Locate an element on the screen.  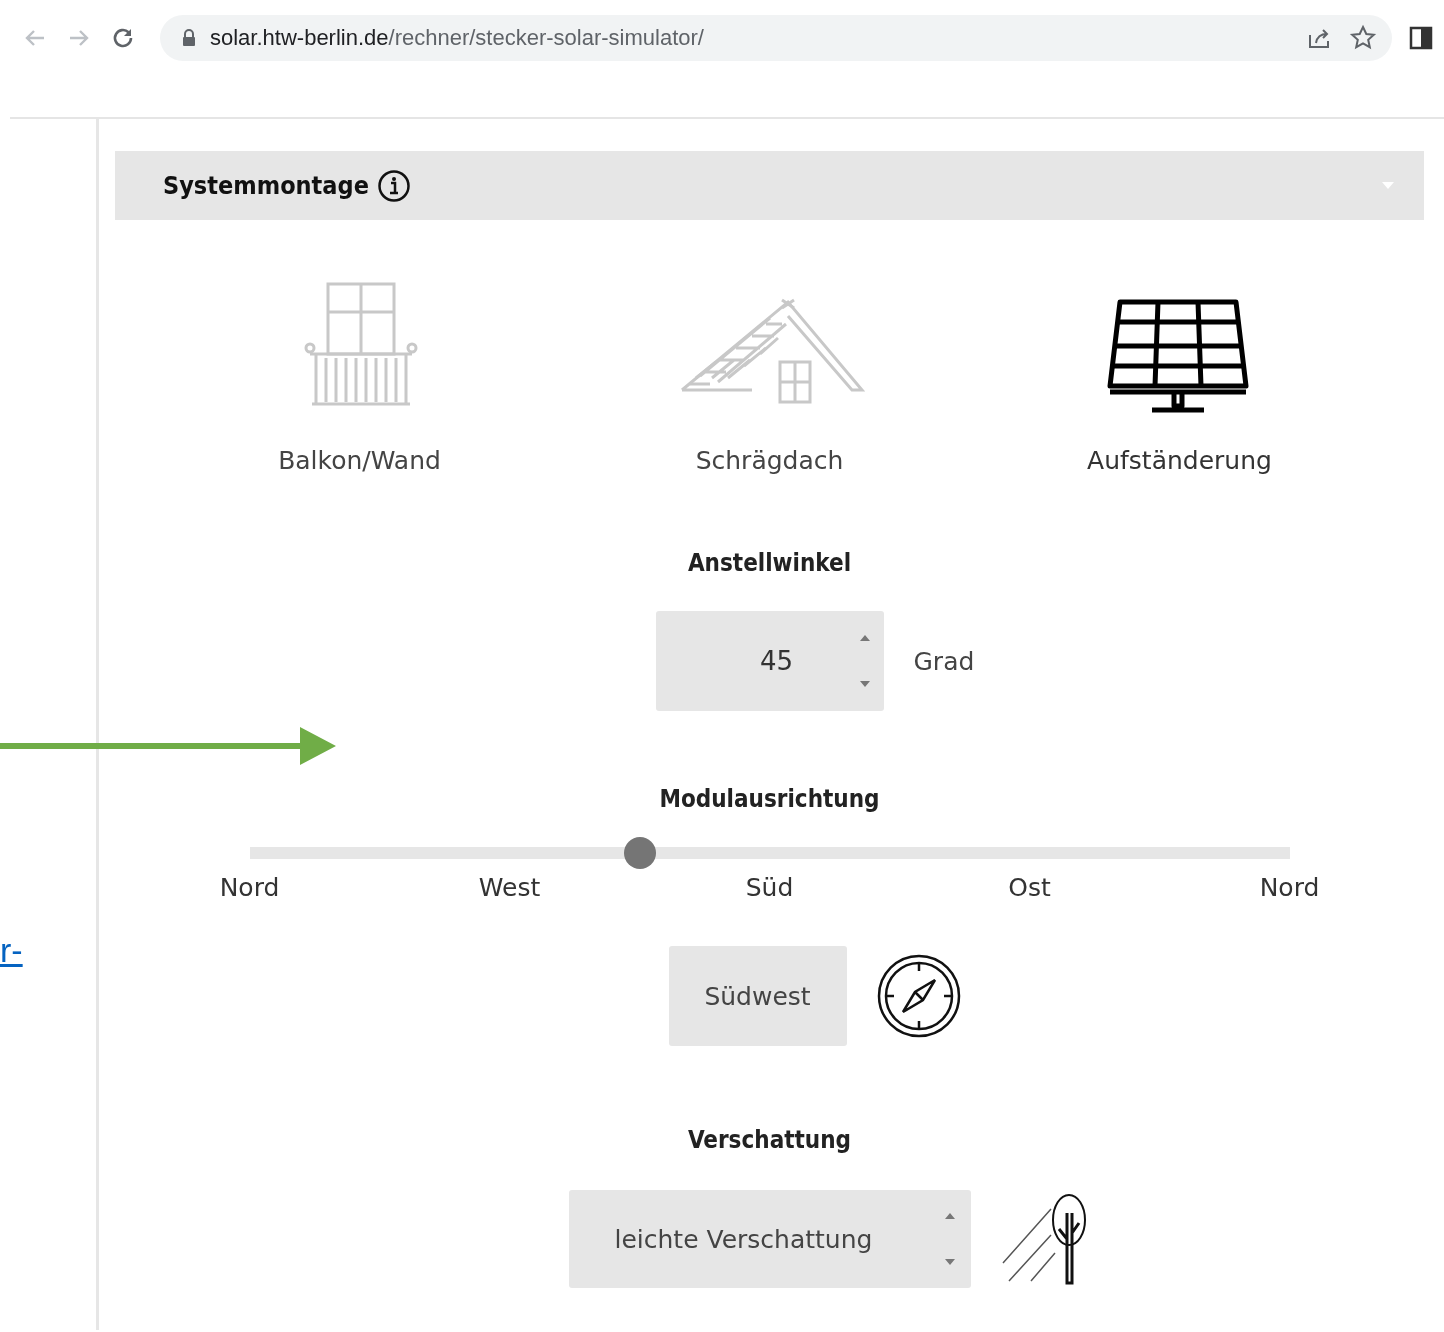
url-text: solar.htw-berlin.de/rechner/stecker-solar-simulator/ is located at coordinates (457, 37).